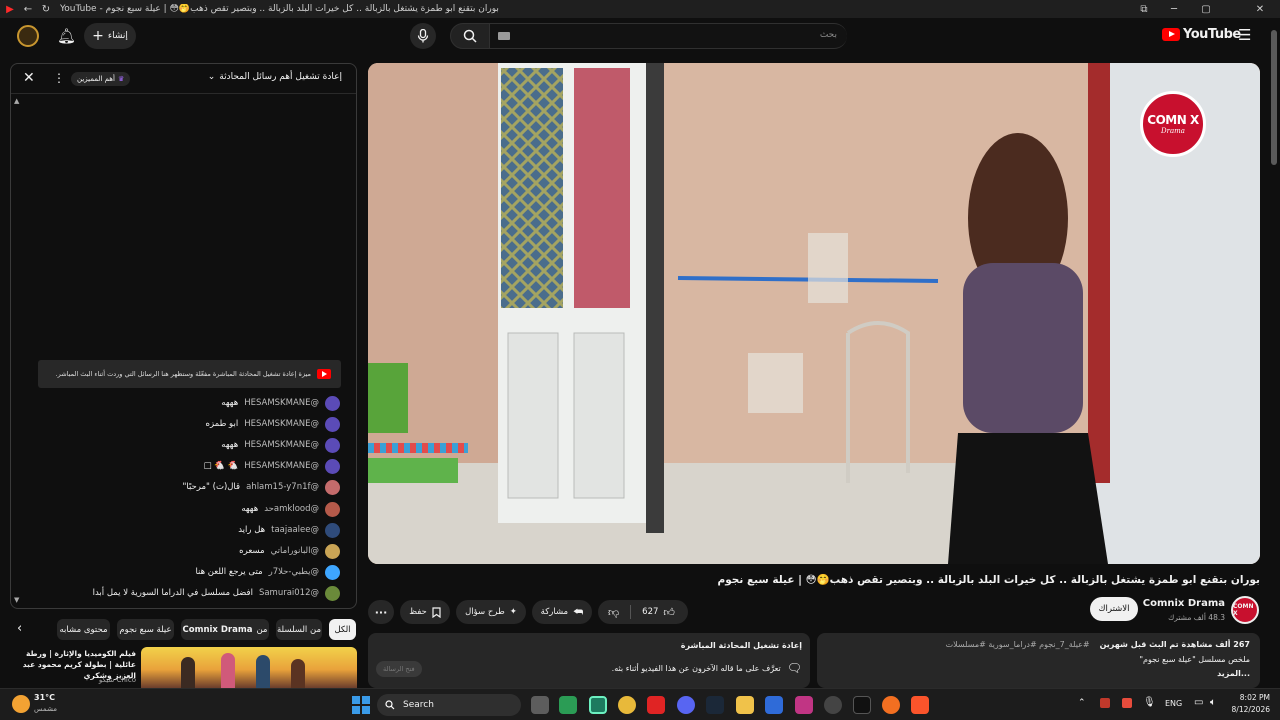  Describe the element at coordinates (449, 705) in the screenshot. I see `taskbar-search: Search` at that location.